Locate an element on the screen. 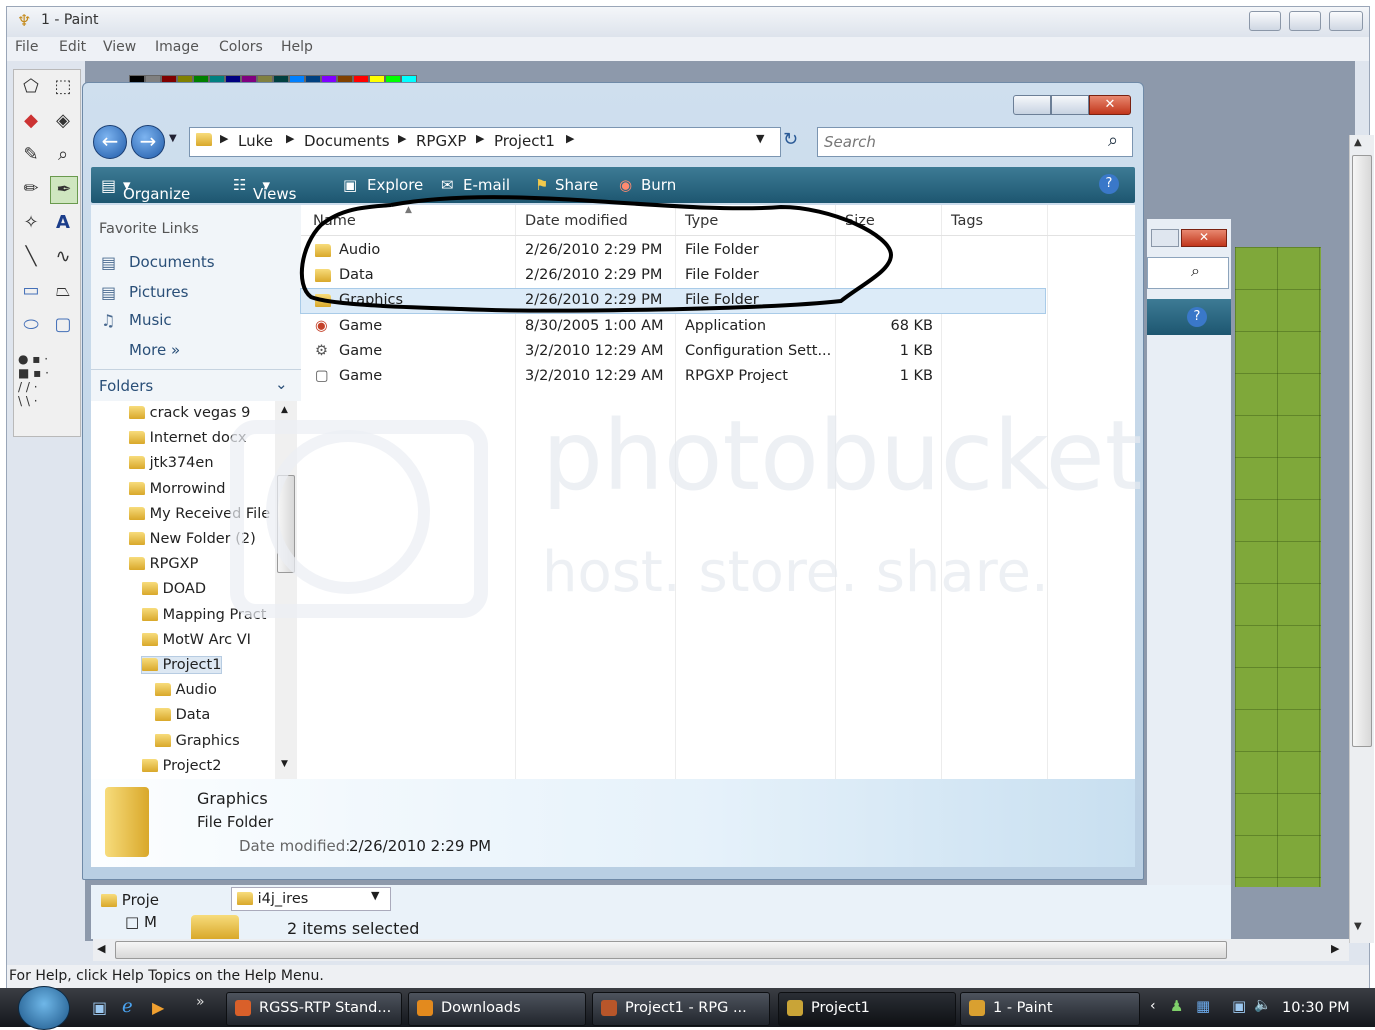 The height and width of the screenshot is (1030, 1375). tree-item: jtk374en is located at coordinates (171, 463).